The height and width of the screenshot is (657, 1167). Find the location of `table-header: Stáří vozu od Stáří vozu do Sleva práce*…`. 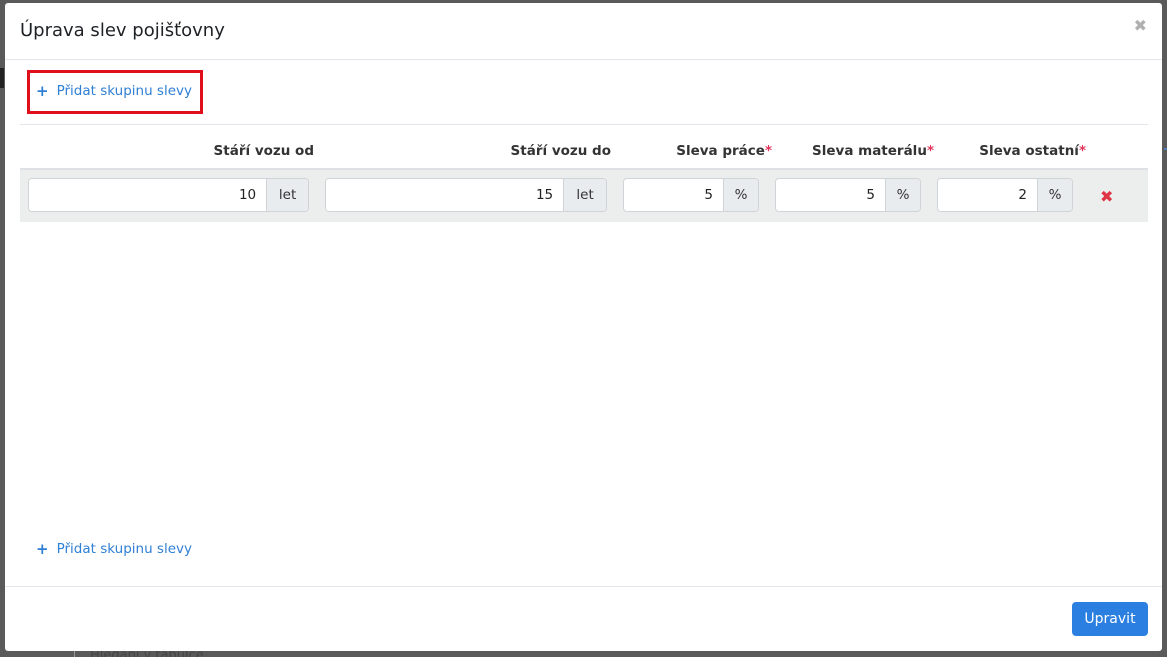

table-header: Stáří vozu od Stáří vozu do Sleva práce*… is located at coordinates (584, 147).